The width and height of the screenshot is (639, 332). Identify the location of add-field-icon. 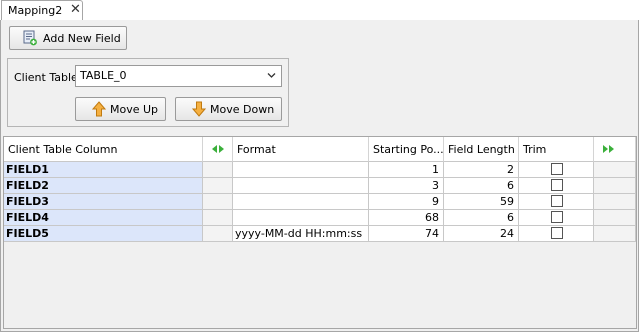
(30, 38).